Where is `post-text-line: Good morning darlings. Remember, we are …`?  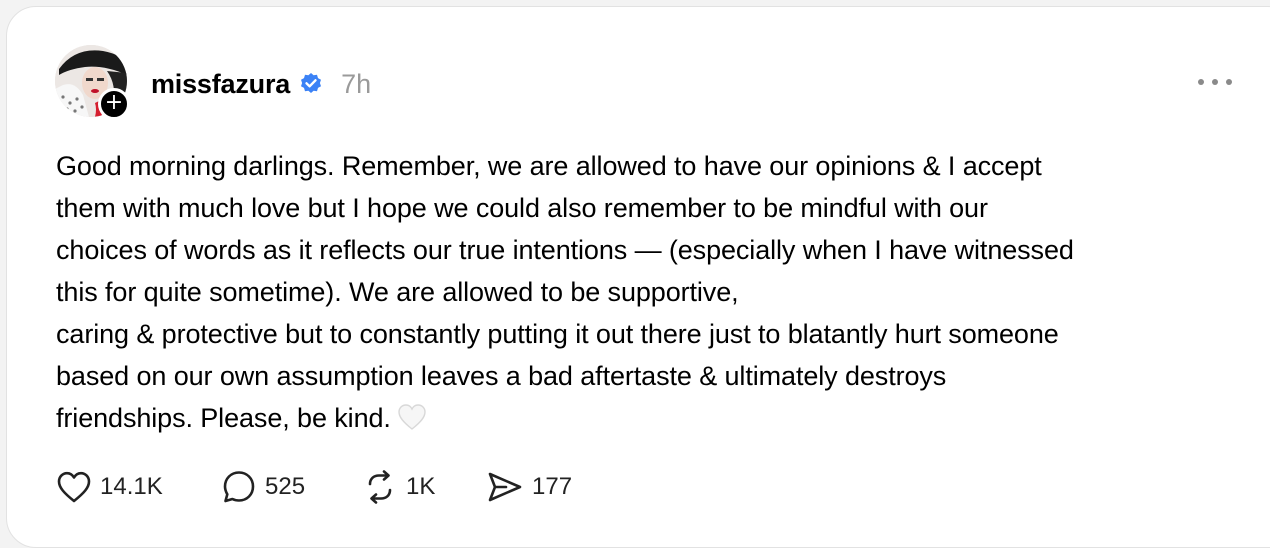
post-text-line: Good morning darlings. Remember, we are … is located at coordinates (549, 166).